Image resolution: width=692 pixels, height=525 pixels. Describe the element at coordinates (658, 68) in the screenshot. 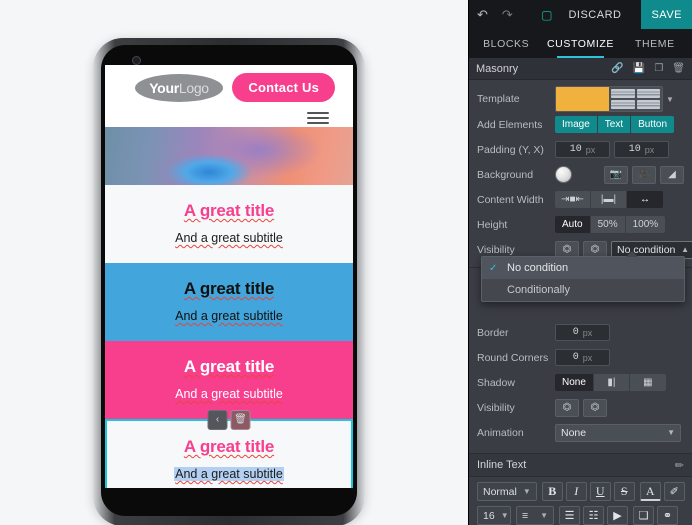

I see `duplicate-icon: ❐` at that location.